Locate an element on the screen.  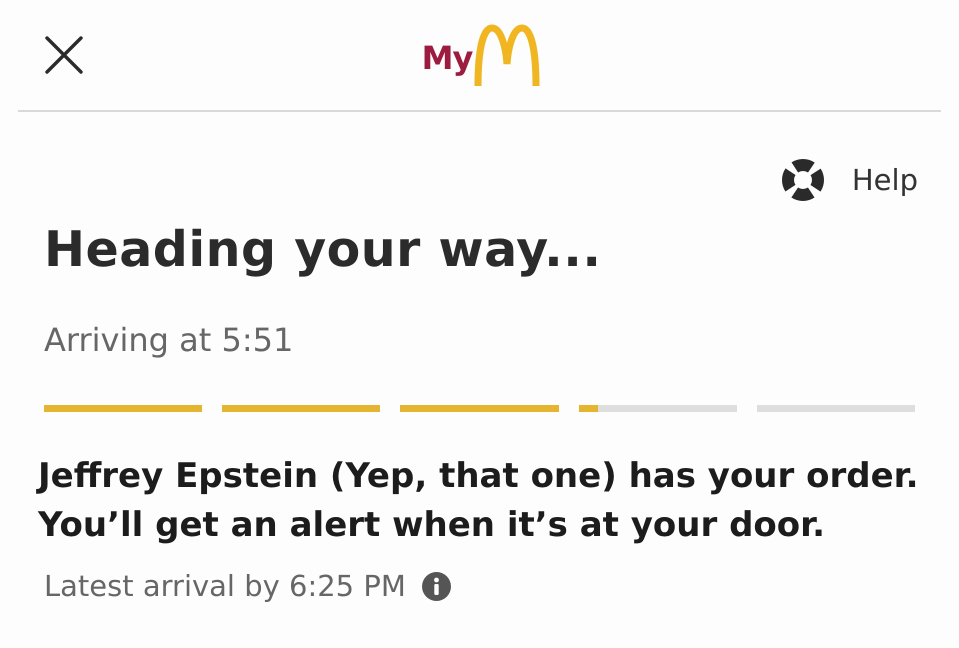
arches-logo-icon is located at coordinates (507, 55).